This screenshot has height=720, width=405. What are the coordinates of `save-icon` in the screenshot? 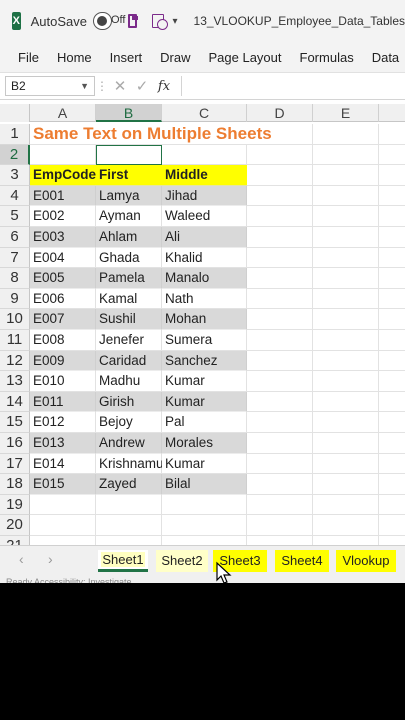 It's located at (133, 21).